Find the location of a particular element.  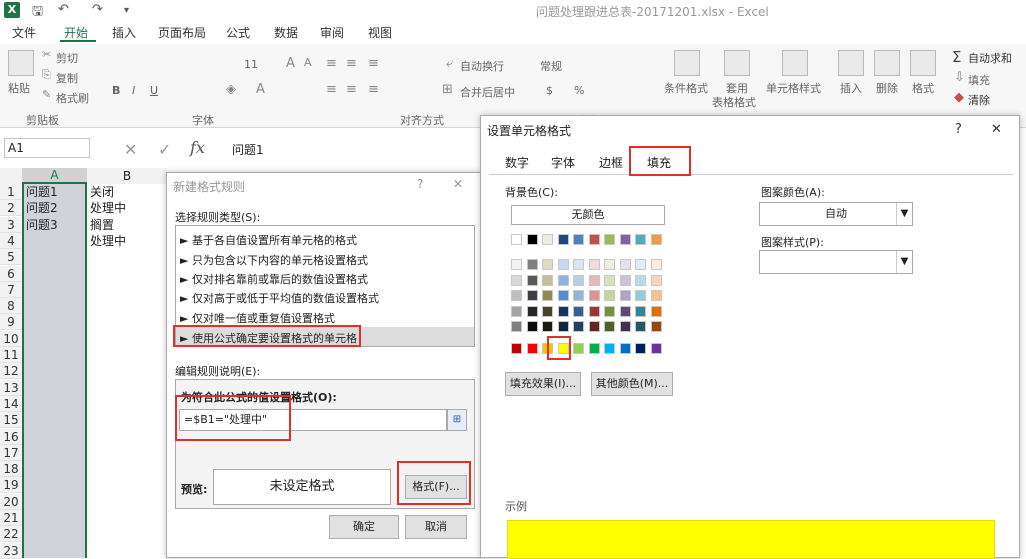

rule-type-item: ► 仅对唯一值或重复值设置格式 is located at coordinates (257, 318).